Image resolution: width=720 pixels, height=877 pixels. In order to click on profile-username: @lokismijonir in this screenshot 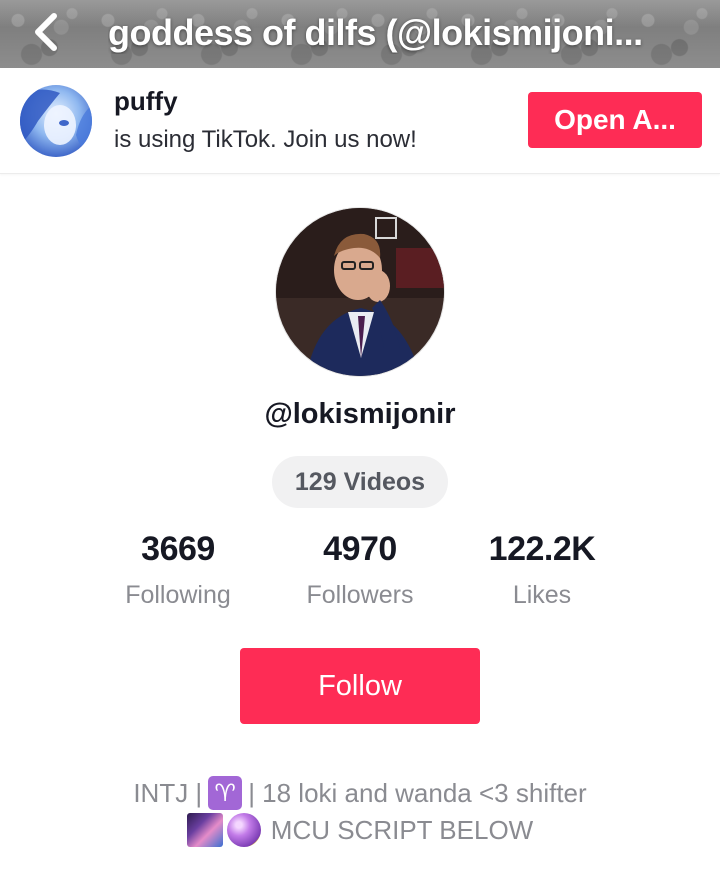, I will do `click(360, 414)`.